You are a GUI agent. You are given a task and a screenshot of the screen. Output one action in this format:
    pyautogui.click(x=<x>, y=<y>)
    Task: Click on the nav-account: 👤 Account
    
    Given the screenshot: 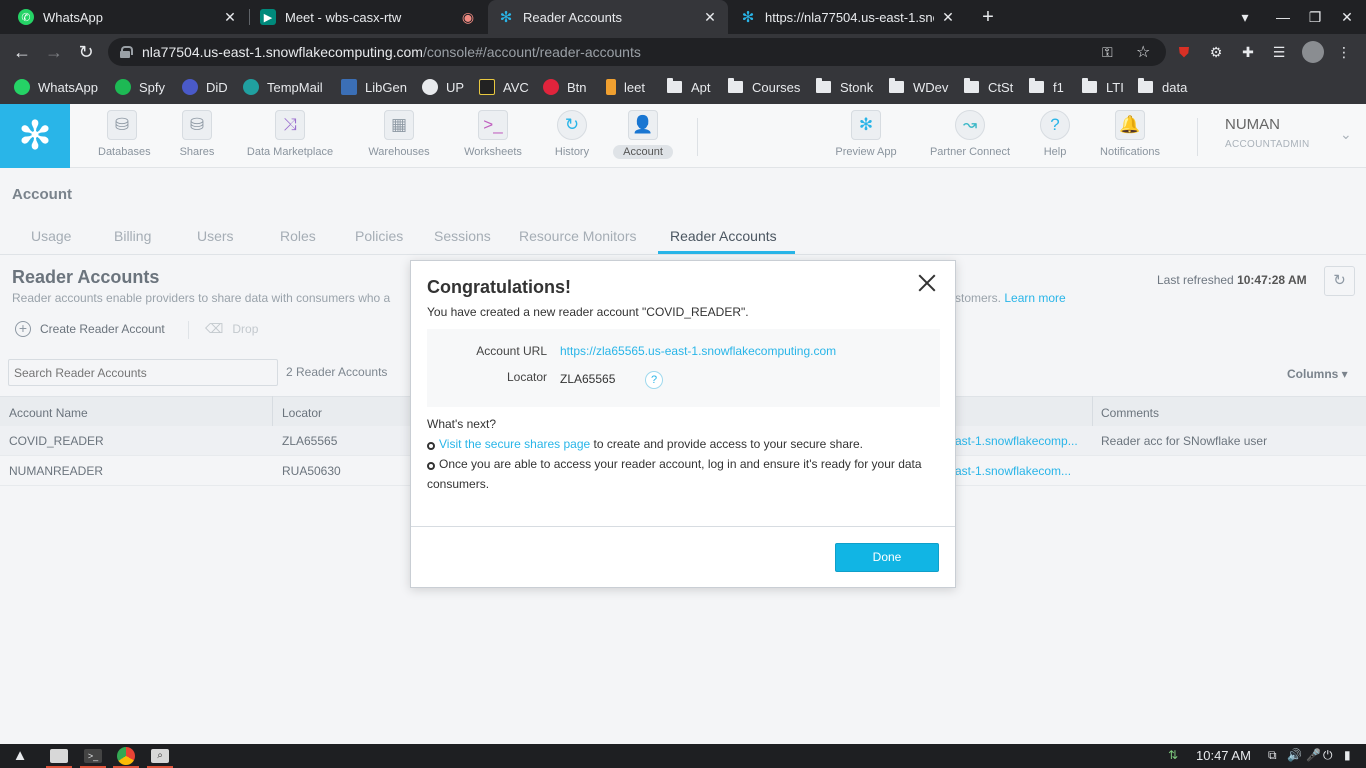 What is the action you would take?
    pyautogui.click(x=643, y=137)
    